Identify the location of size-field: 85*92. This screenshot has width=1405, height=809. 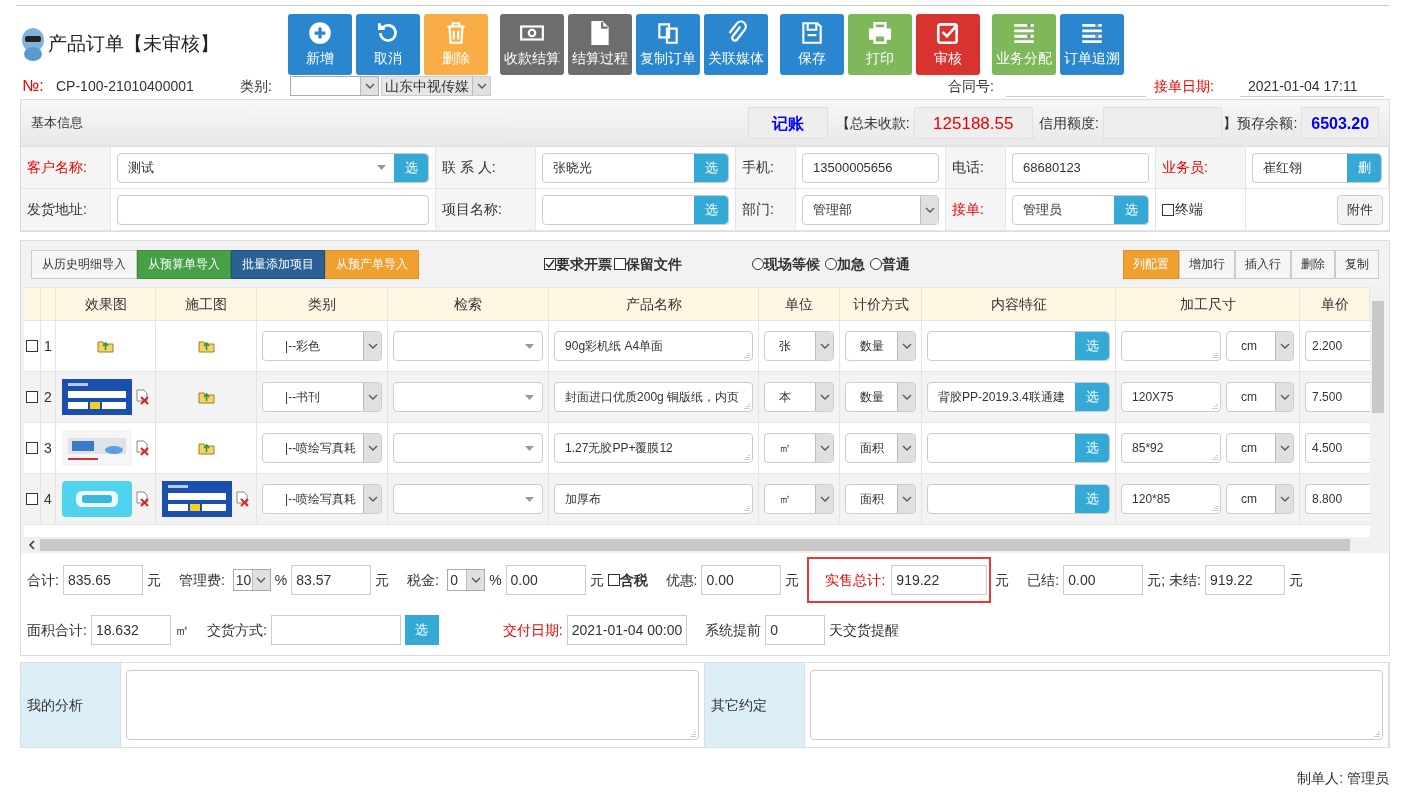
(1171, 448).